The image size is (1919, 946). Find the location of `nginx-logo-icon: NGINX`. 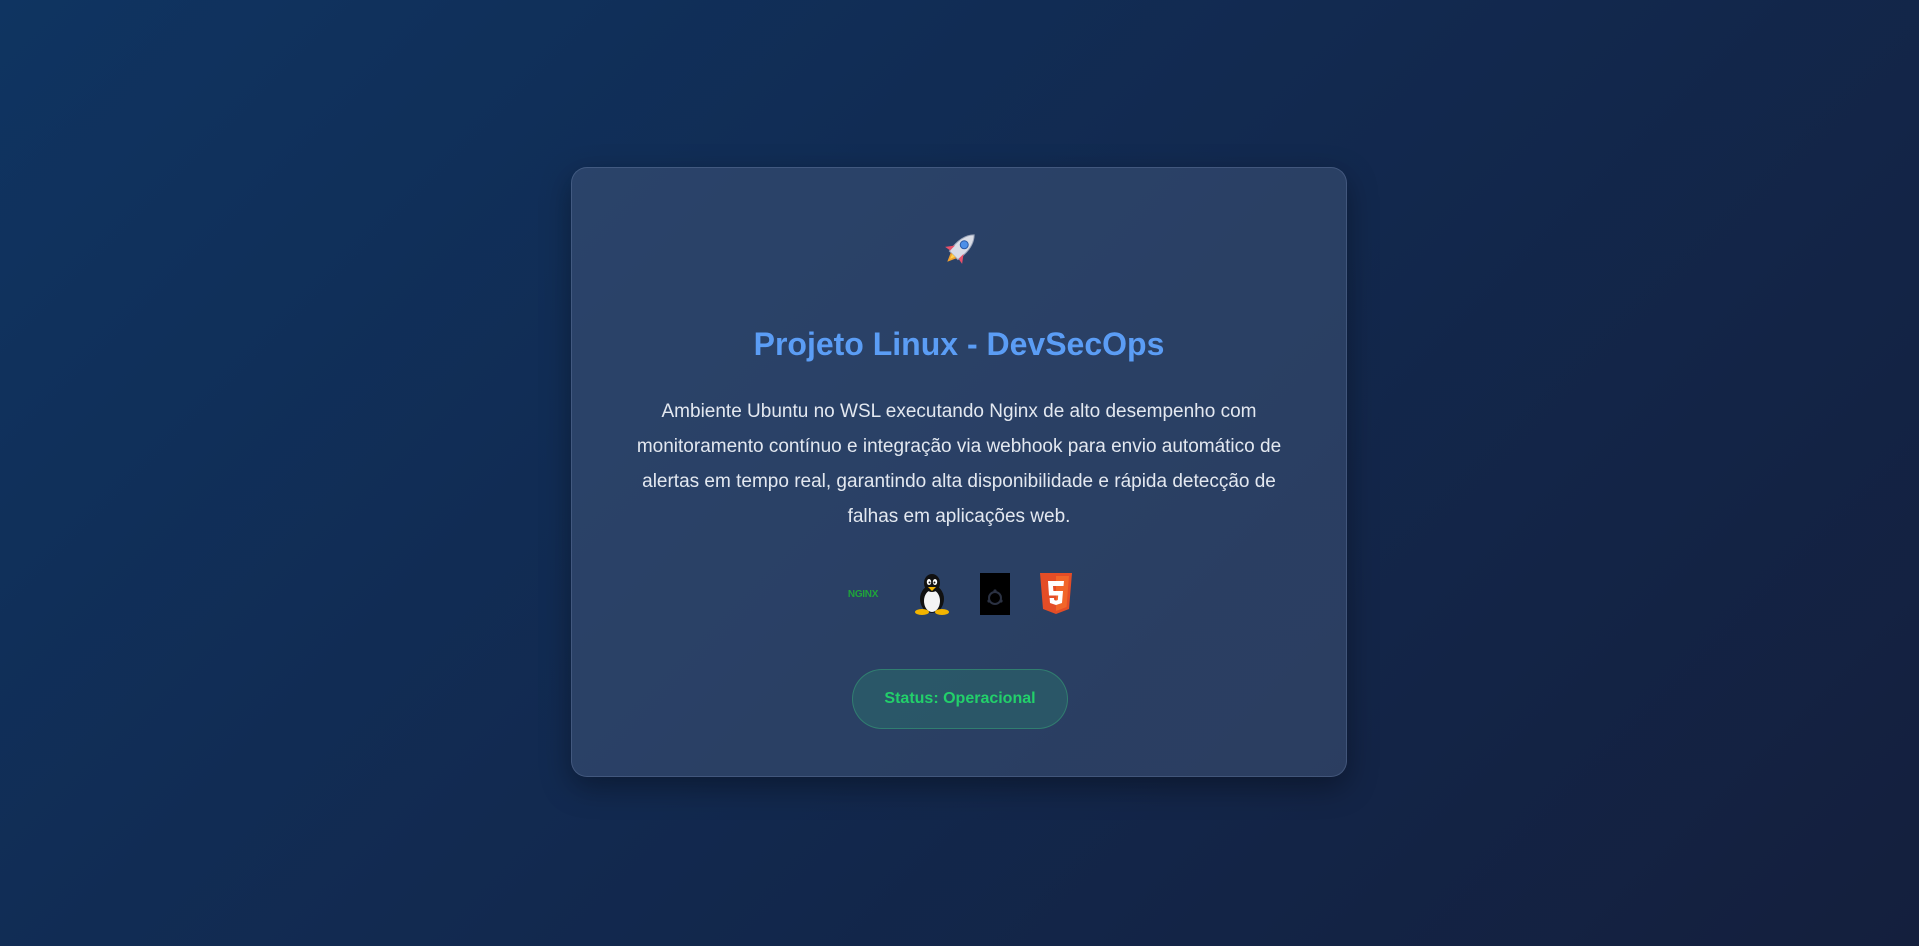

nginx-logo-icon: NGINX is located at coordinates (863, 594).